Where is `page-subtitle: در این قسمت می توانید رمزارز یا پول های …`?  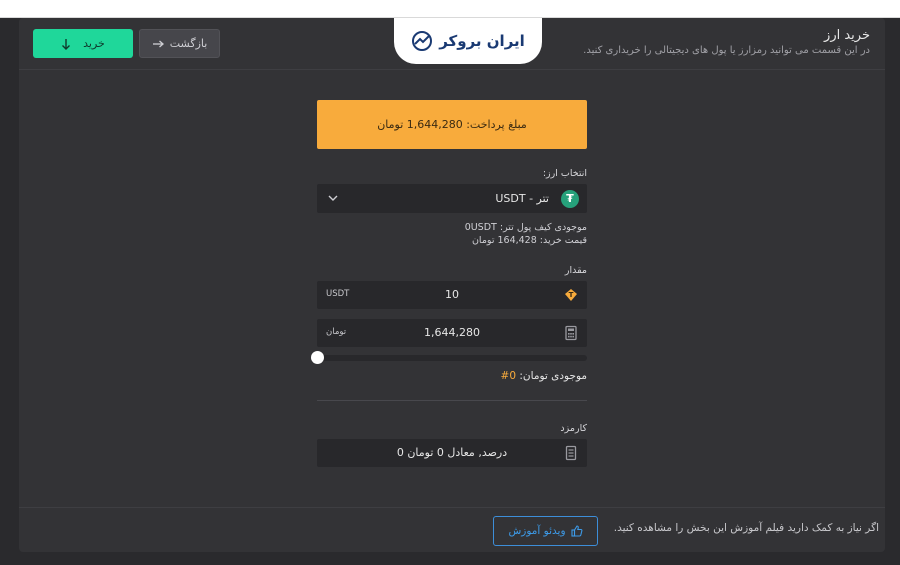
page-subtitle: در این قسمت می توانید رمزارز یا پول های … is located at coordinates (726, 50).